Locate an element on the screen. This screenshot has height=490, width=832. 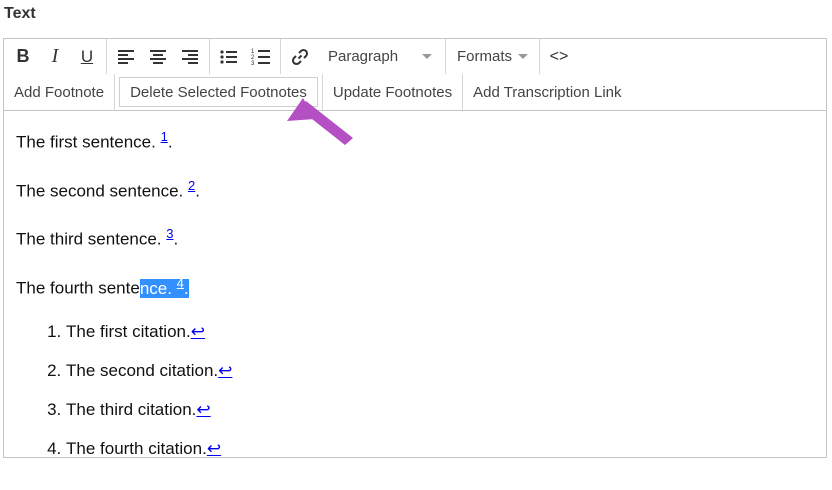
numbered-list-icon: 123 is located at coordinates (260, 57).